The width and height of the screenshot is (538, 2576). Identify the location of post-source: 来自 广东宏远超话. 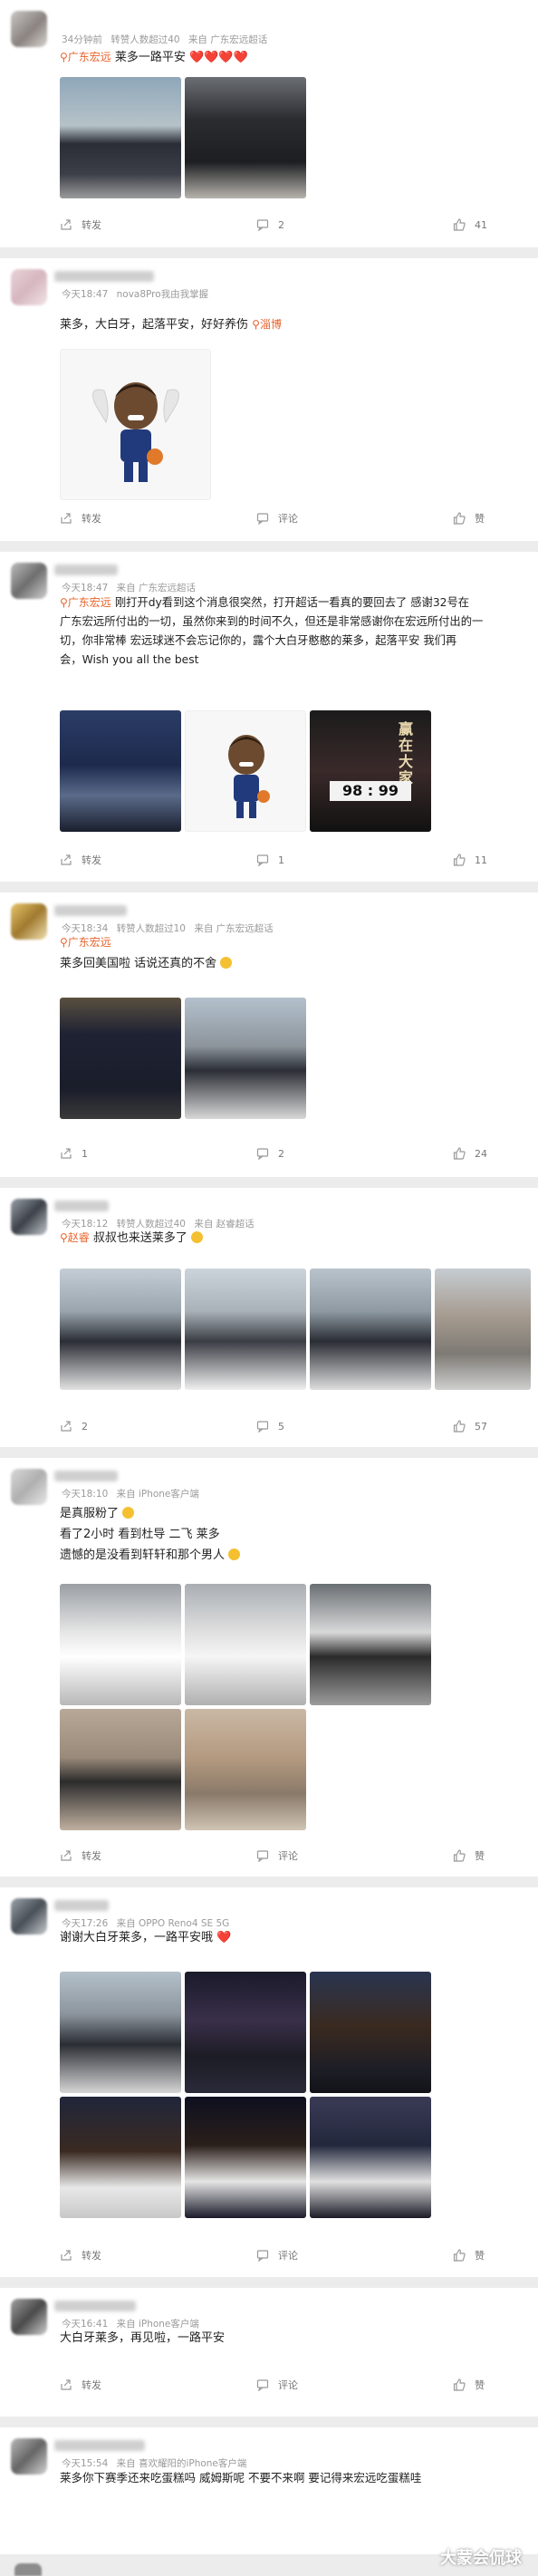
(227, 39).